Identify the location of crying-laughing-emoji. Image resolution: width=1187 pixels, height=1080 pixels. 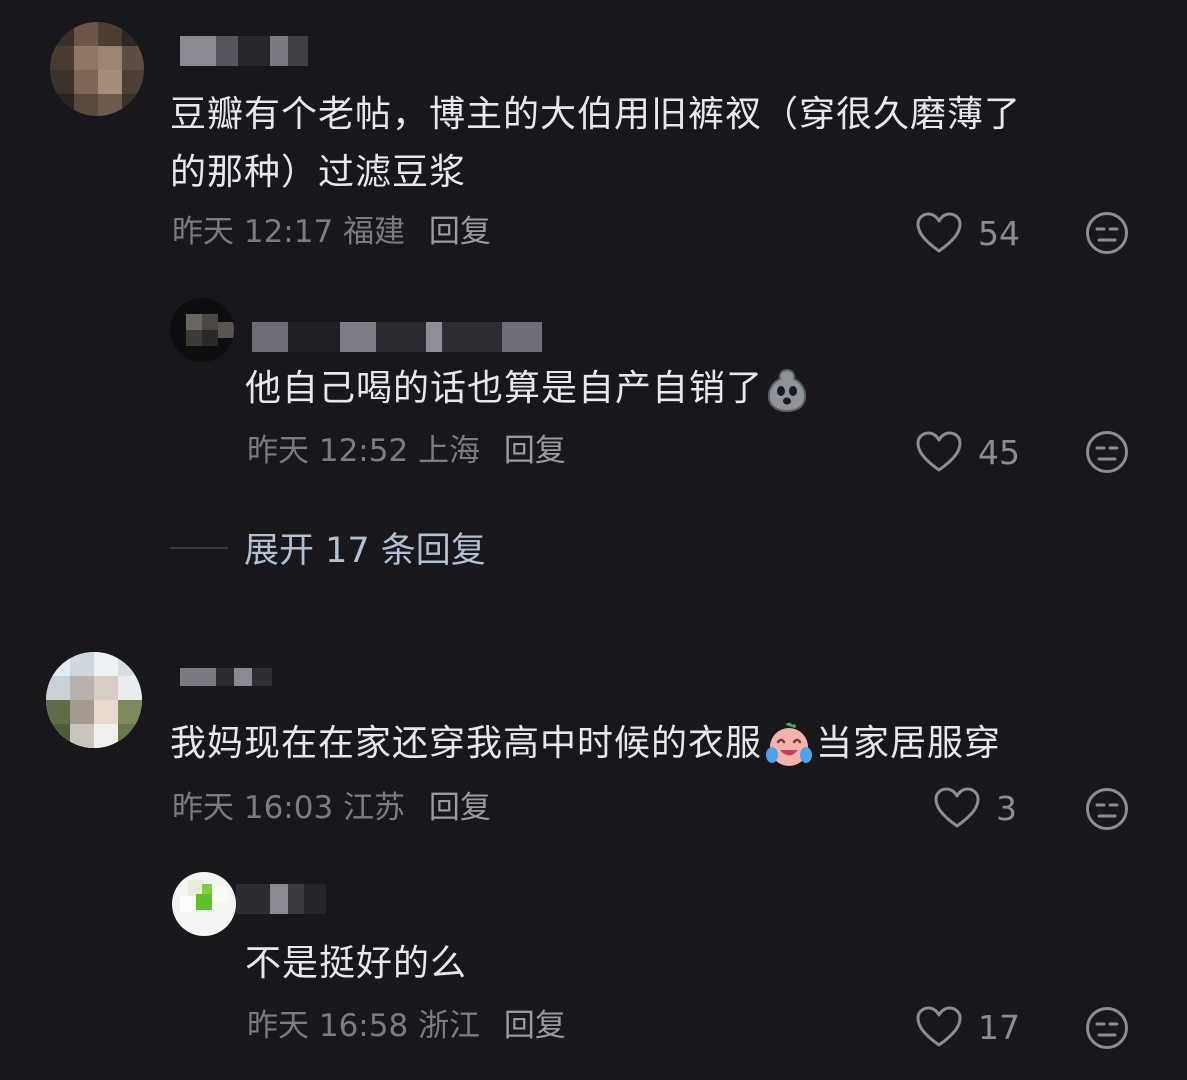
(789, 744).